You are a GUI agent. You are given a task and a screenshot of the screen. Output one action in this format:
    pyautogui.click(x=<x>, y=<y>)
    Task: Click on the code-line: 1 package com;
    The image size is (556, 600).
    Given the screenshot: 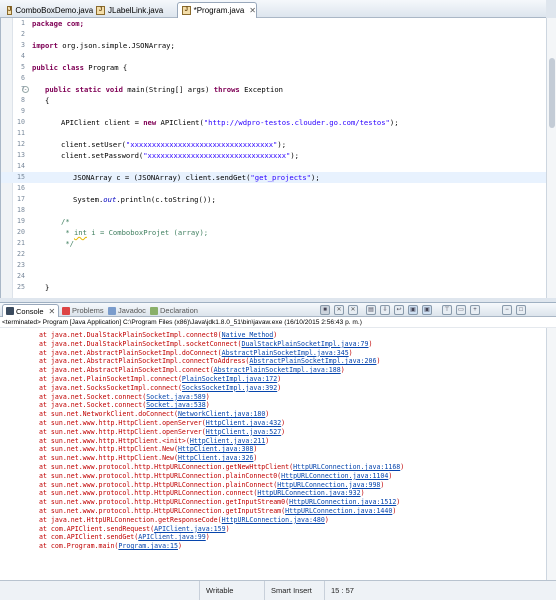 What is the action you would take?
    pyautogui.click(x=274, y=23)
    